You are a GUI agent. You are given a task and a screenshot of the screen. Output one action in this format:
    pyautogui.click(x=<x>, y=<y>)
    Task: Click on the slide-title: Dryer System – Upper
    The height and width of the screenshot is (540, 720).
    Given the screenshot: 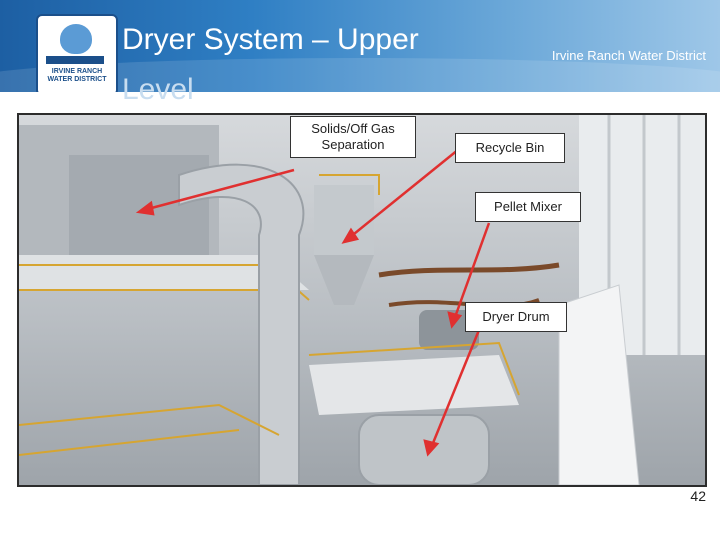 What is the action you would take?
    pyautogui.click(x=270, y=39)
    